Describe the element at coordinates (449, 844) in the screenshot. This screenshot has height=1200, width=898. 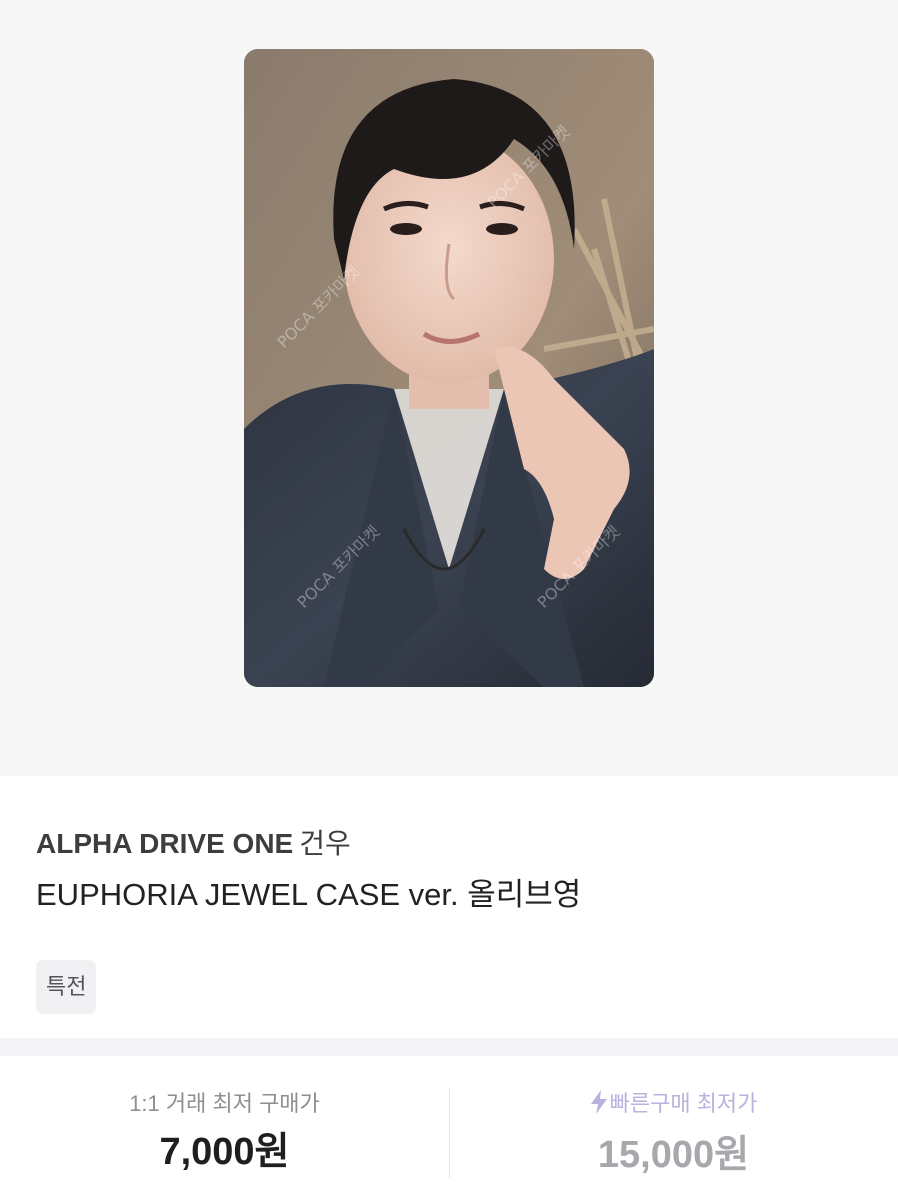
I see `artist-line: ALPHA DRIVE ONE 건우` at that location.